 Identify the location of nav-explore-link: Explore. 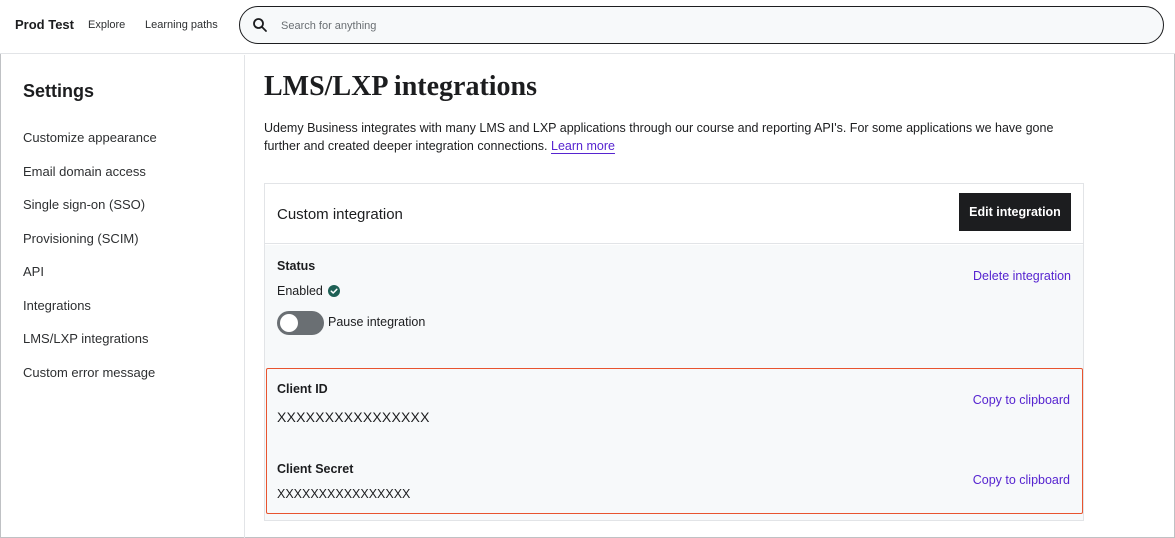
(106, 25).